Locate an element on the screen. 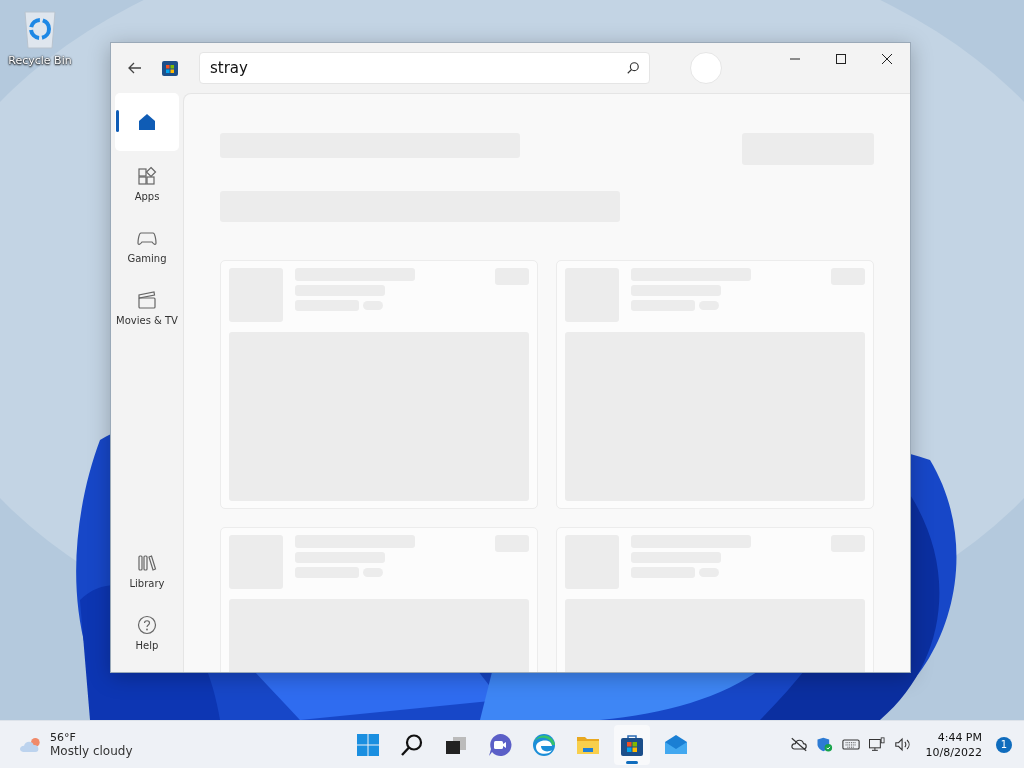 The height and width of the screenshot is (768, 1024). video-chat-icon is located at coordinates (500, 744).